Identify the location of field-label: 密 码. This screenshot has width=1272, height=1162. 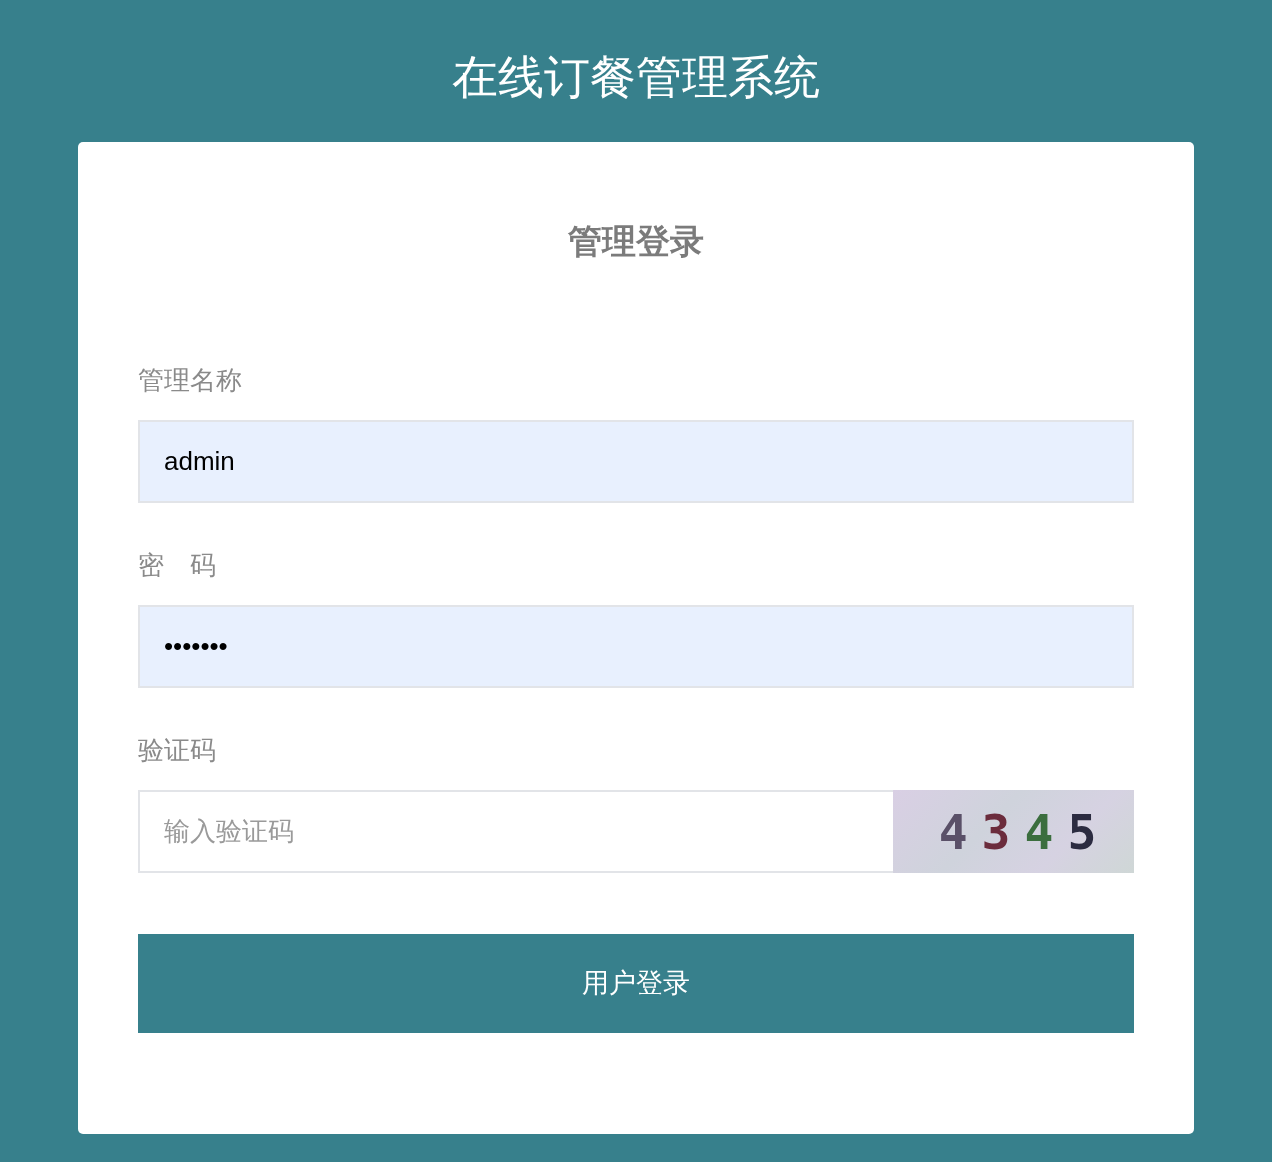
(177, 565).